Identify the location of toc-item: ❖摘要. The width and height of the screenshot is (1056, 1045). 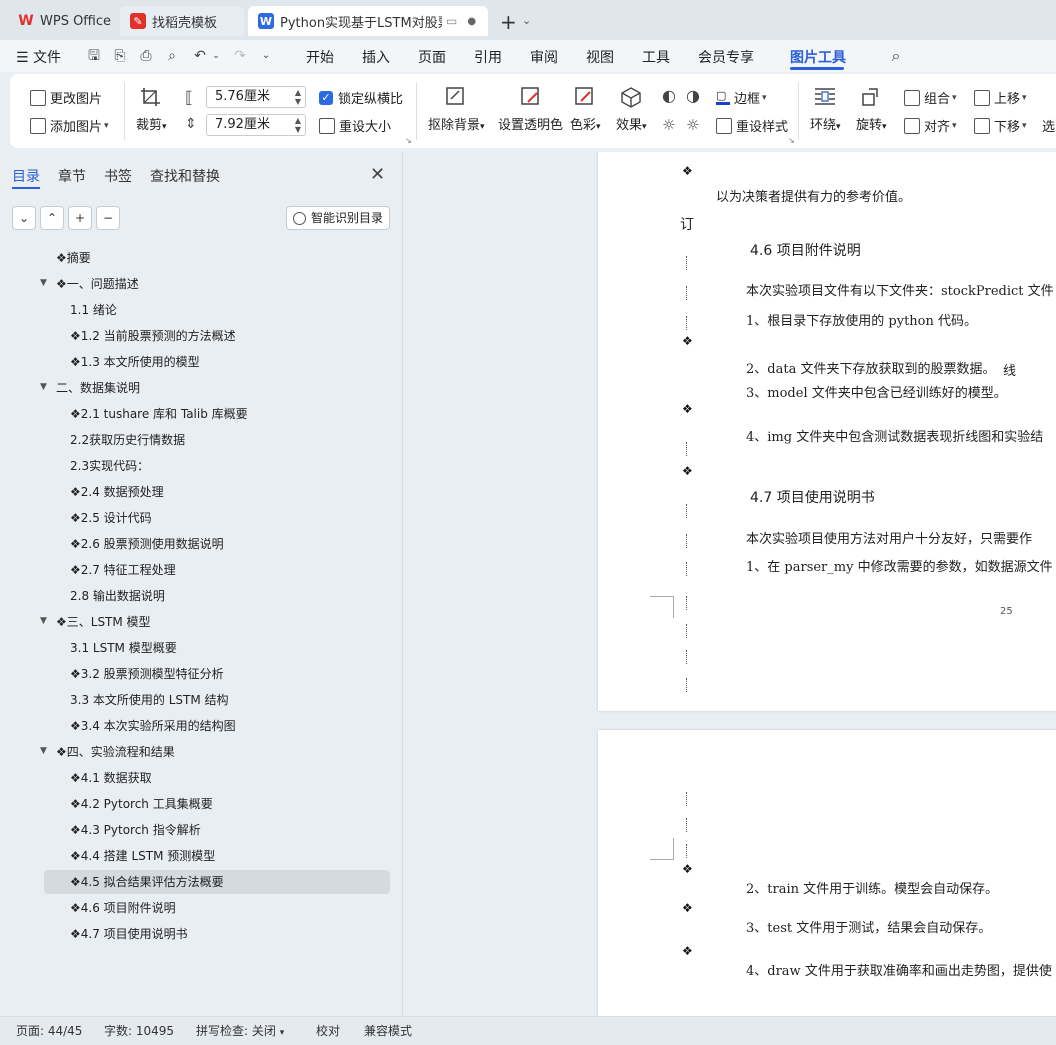
(217, 258).